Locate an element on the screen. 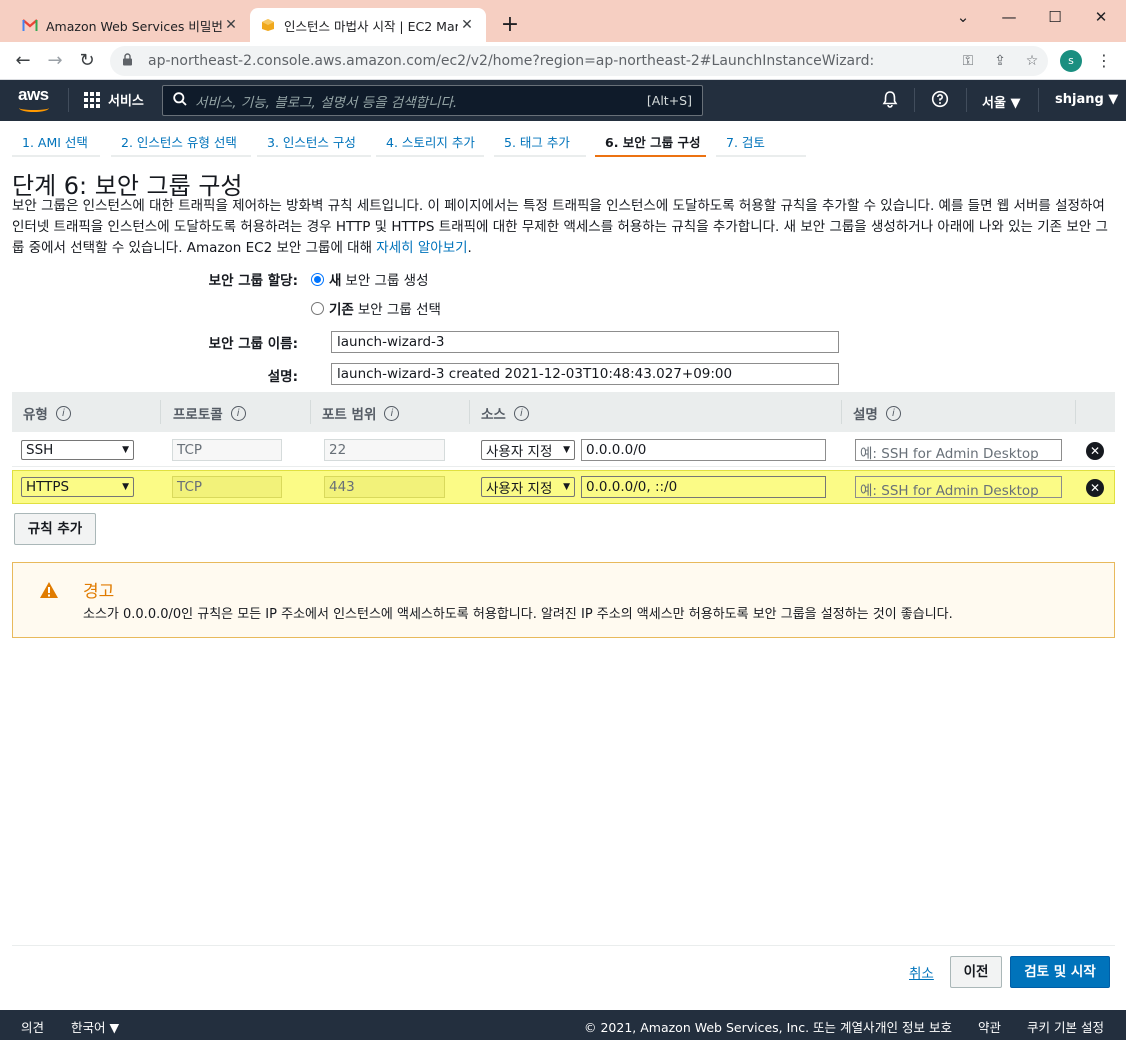  bookmark-star-icon: ☆ is located at coordinates (1032, 61).